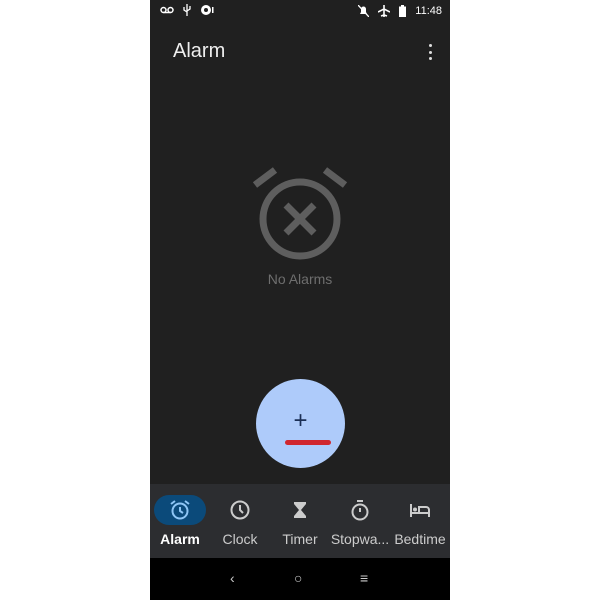 The image size is (600, 600). I want to click on home-button: ○, so click(298, 578).